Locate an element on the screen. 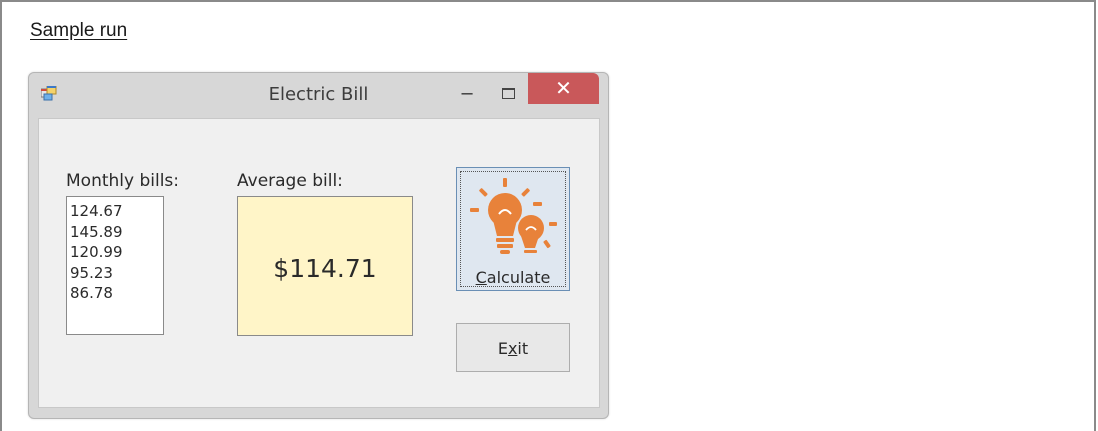 This screenshot has height=431, width=1098. average-bill-value: $114.71 is located at coordinates (325, 268).